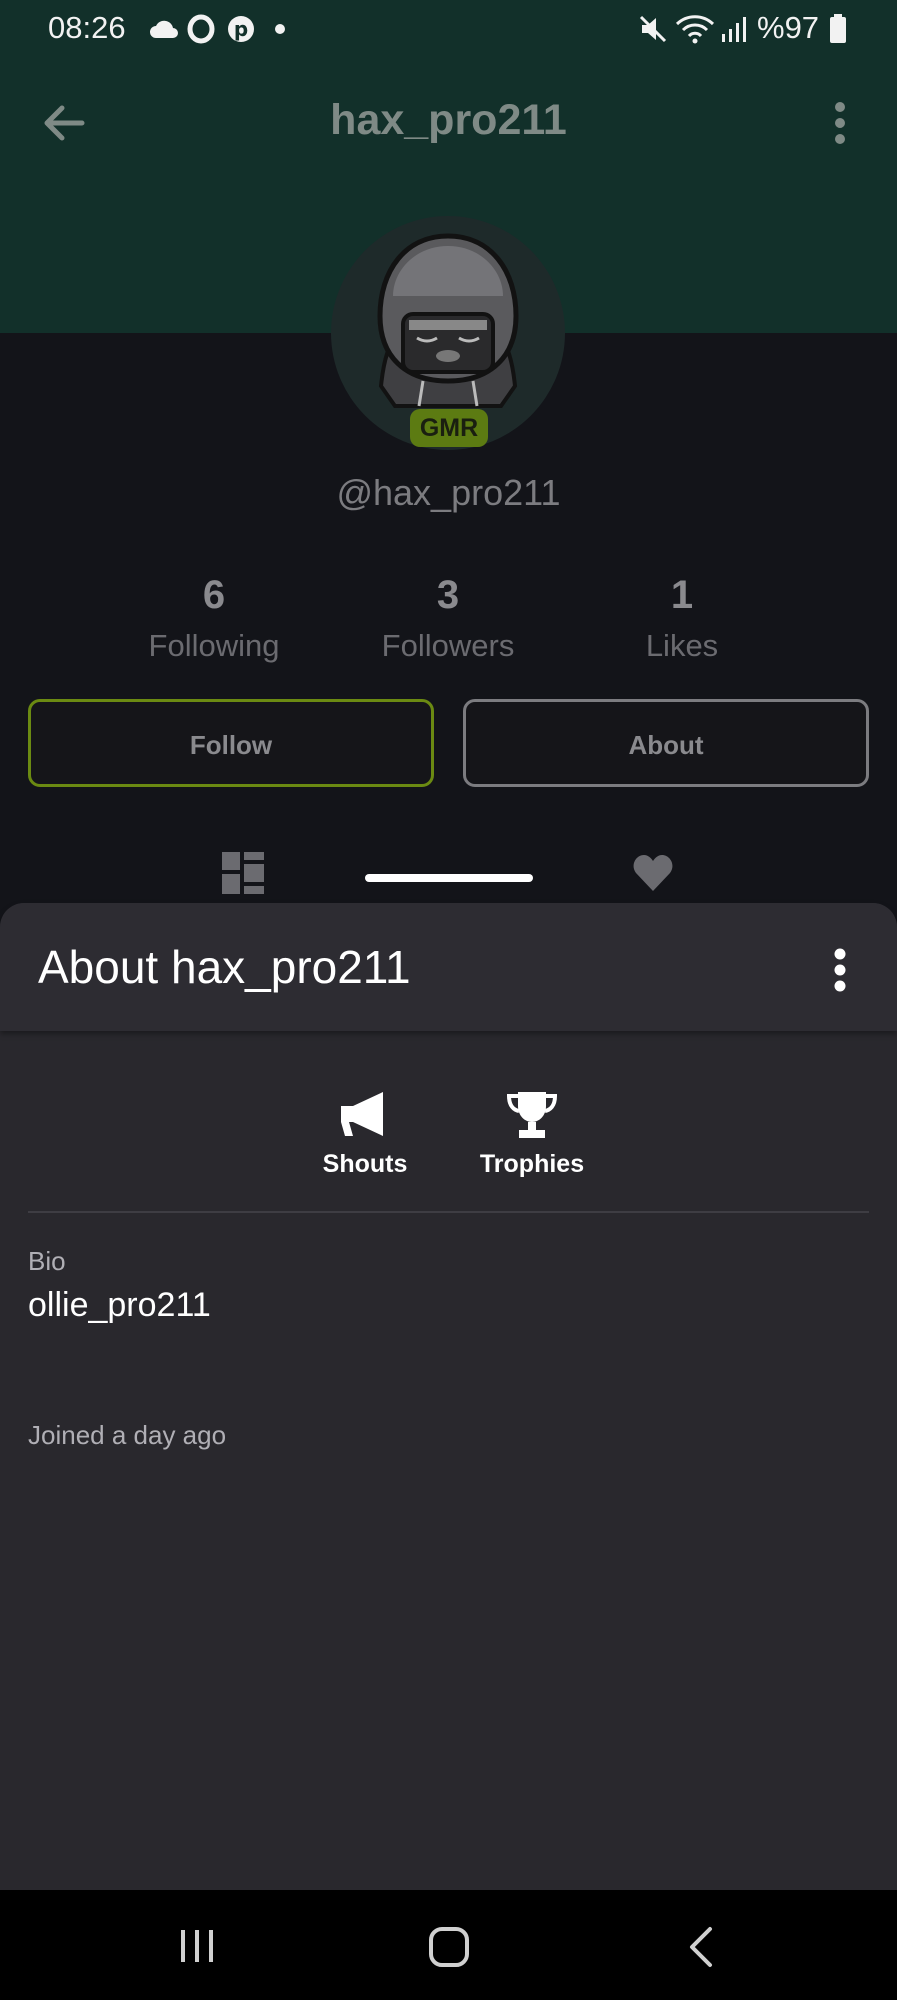 The image size is (897, 2000). What do you see at coordinates (164, 29) in the screenshot?
I see `cloud-icon` at bounding box center [164, 29].